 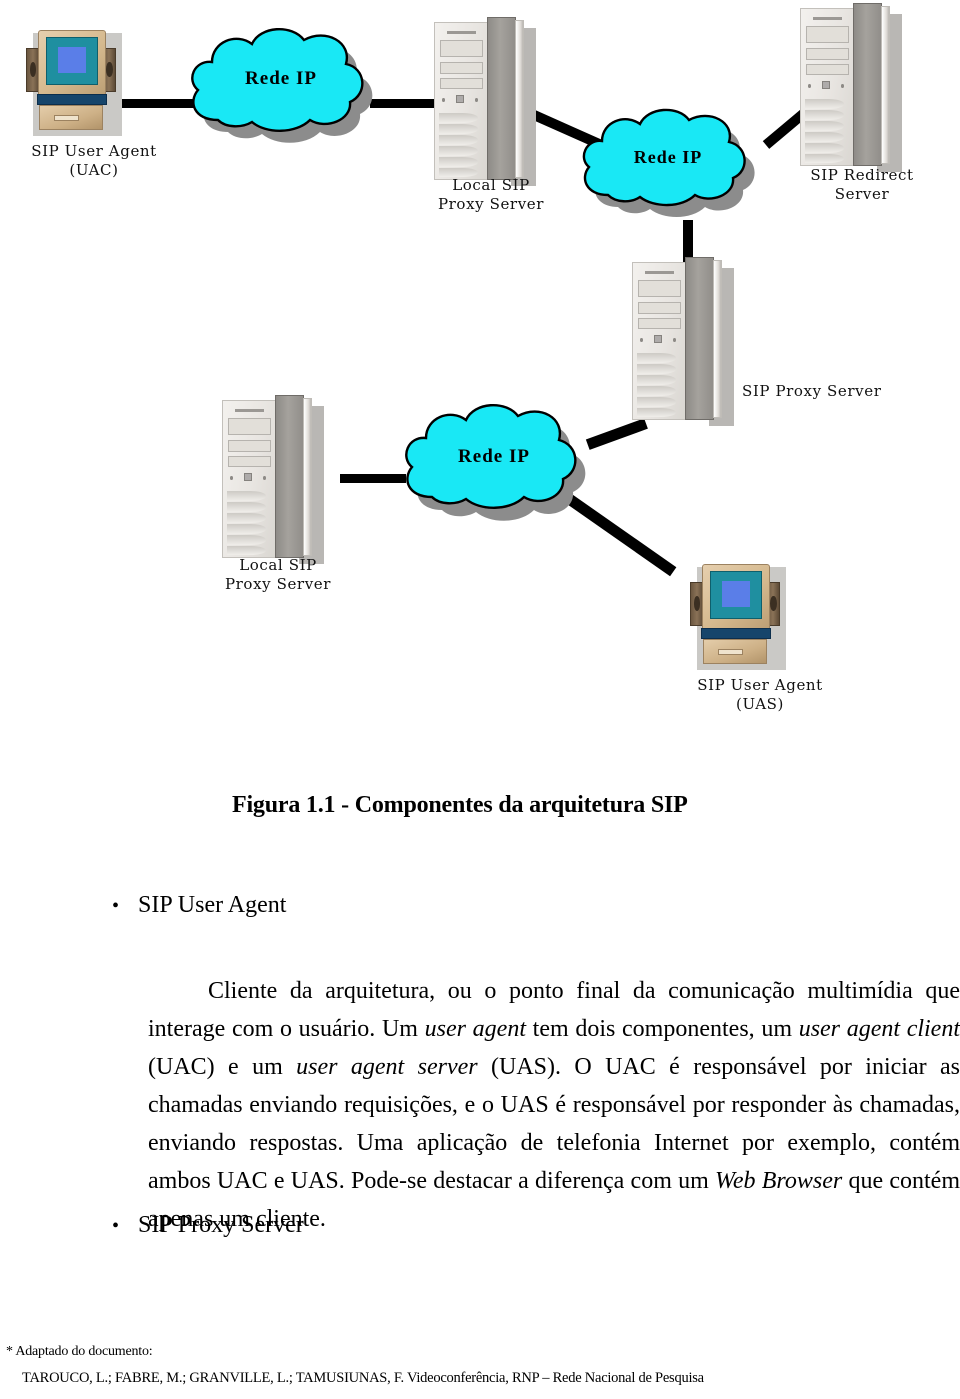 I want to click on cloud-rede-ip-1: Rede IP, so click(x=281, y=89).